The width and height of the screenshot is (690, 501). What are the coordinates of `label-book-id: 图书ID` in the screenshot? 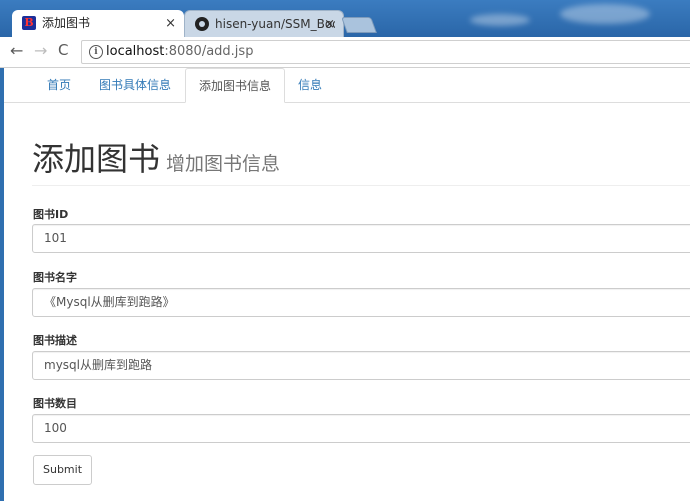 It's located at (51, 214).